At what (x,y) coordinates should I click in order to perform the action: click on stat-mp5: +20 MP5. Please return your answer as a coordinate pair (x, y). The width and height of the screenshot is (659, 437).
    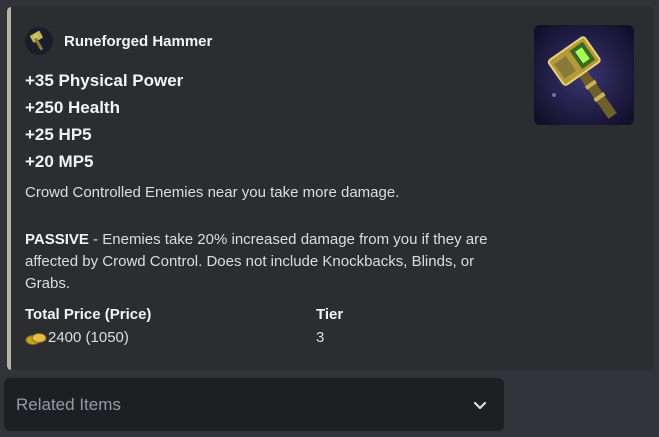
    Looking at the image, I should click on (59, 161).